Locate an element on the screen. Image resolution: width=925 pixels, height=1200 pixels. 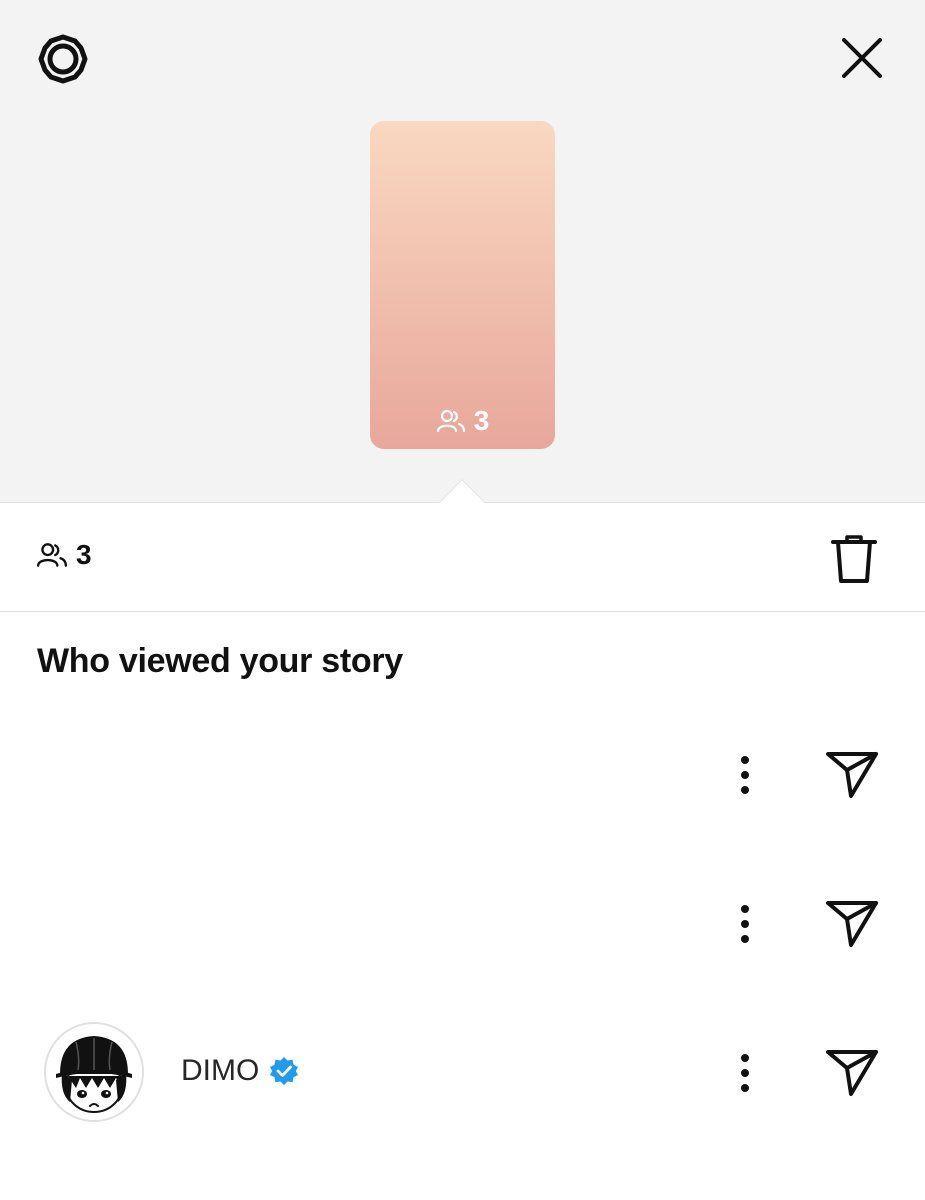
cartoon-avatar-icon is located at coordinates (94, 1072).